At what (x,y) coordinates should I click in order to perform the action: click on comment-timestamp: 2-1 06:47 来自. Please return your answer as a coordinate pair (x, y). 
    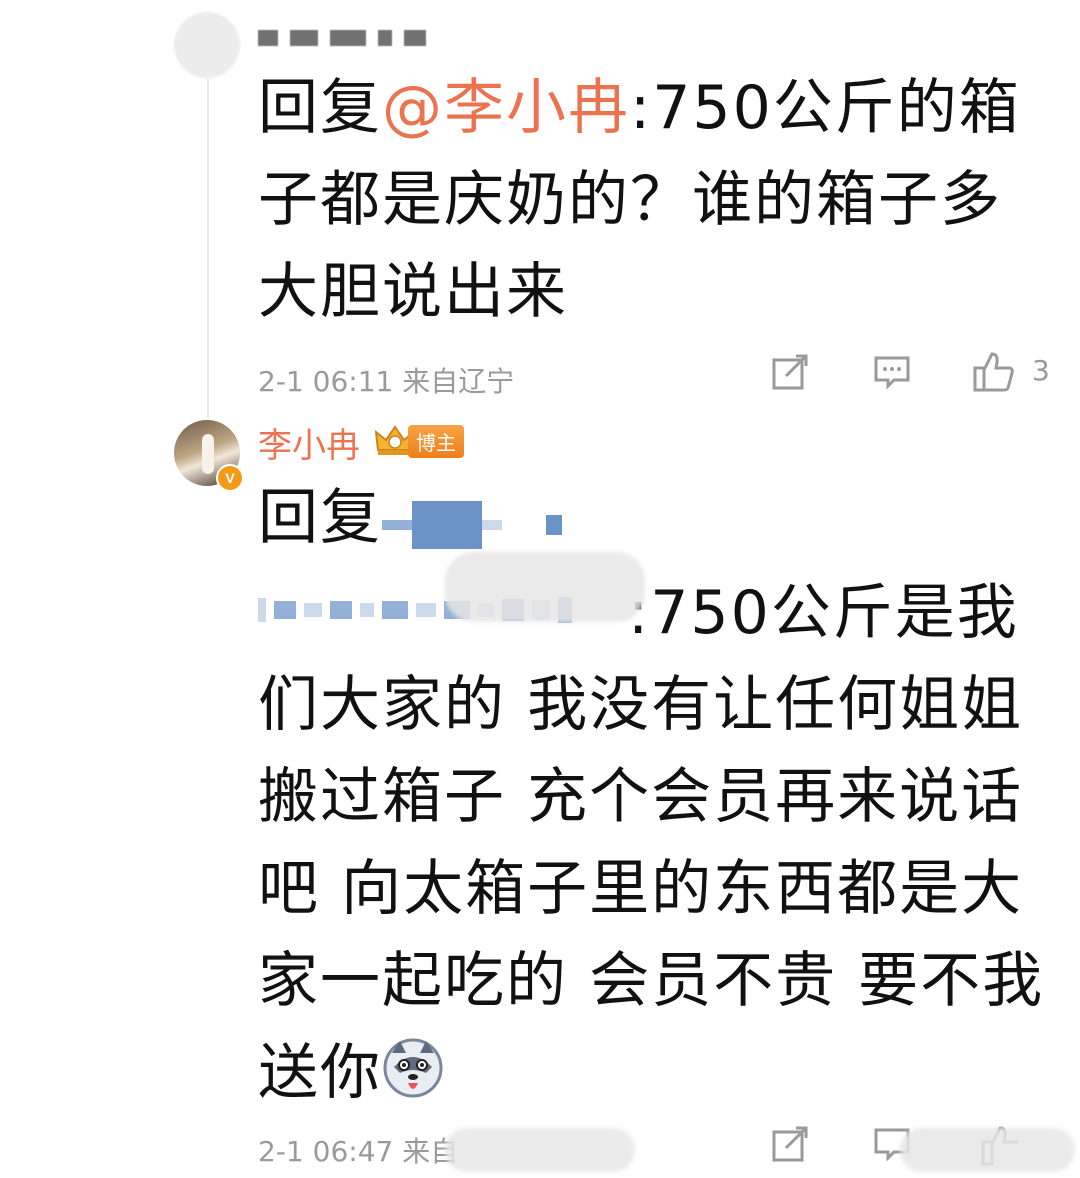
    Looking at the image, I should click on (358, 1151).